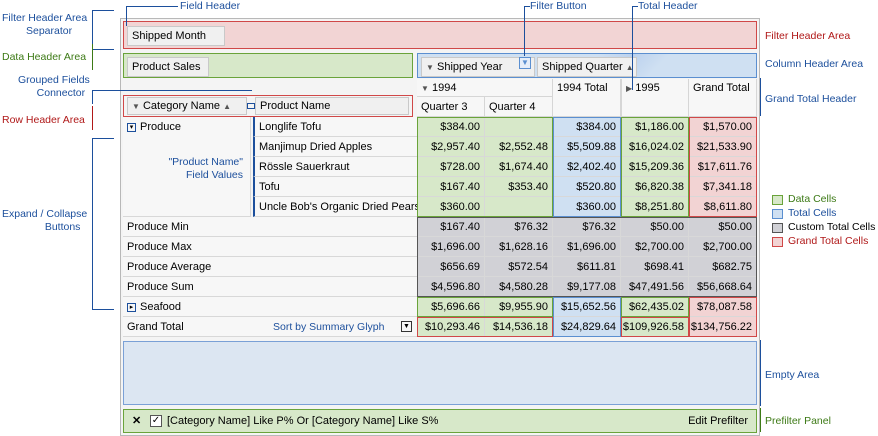 Image resolution: width=878 pixels, height=436 pixels. Describe the element at coordinates (205, 169) in the screenshot. I see `product-name-values-annotation: "Product Name" Field Values` at that location.